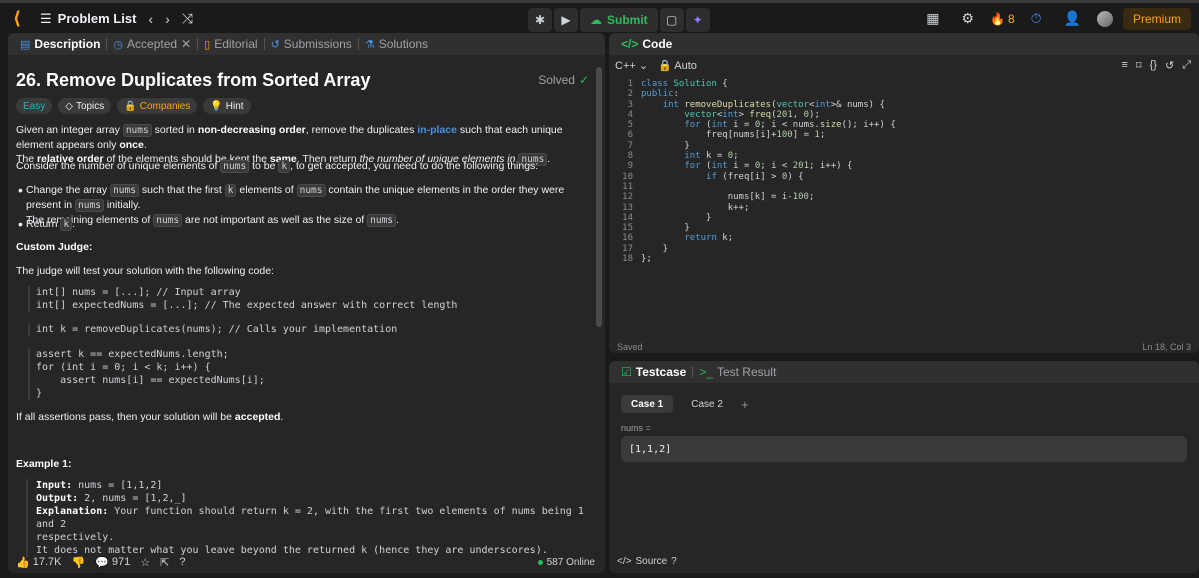 This screenshot has height=578, width=1199. I want to click on code-line: 6 freq[nums[i]+100] = 1;, so click(904, 135).